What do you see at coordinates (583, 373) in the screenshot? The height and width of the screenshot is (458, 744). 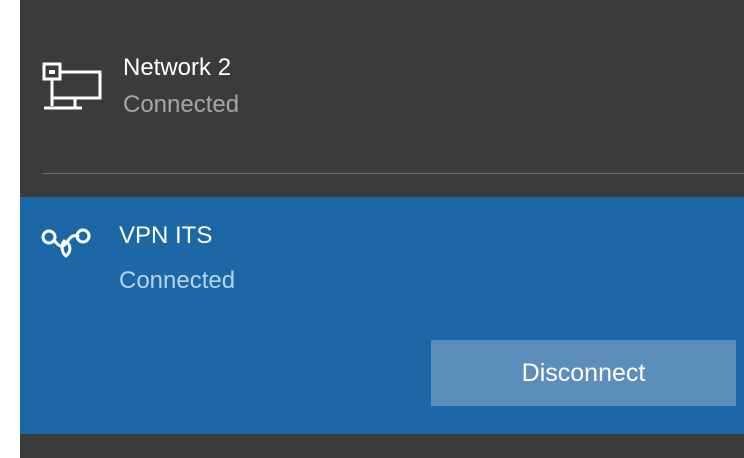 I see `disconnect-button: Disconnect` at bounding box center [583, 373].